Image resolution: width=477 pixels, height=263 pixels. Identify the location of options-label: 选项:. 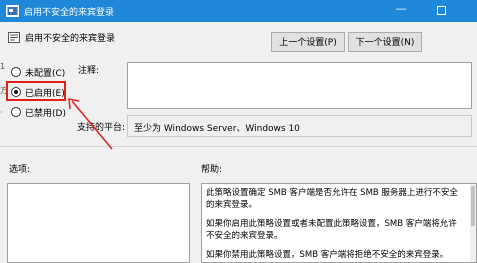
(20, 170).